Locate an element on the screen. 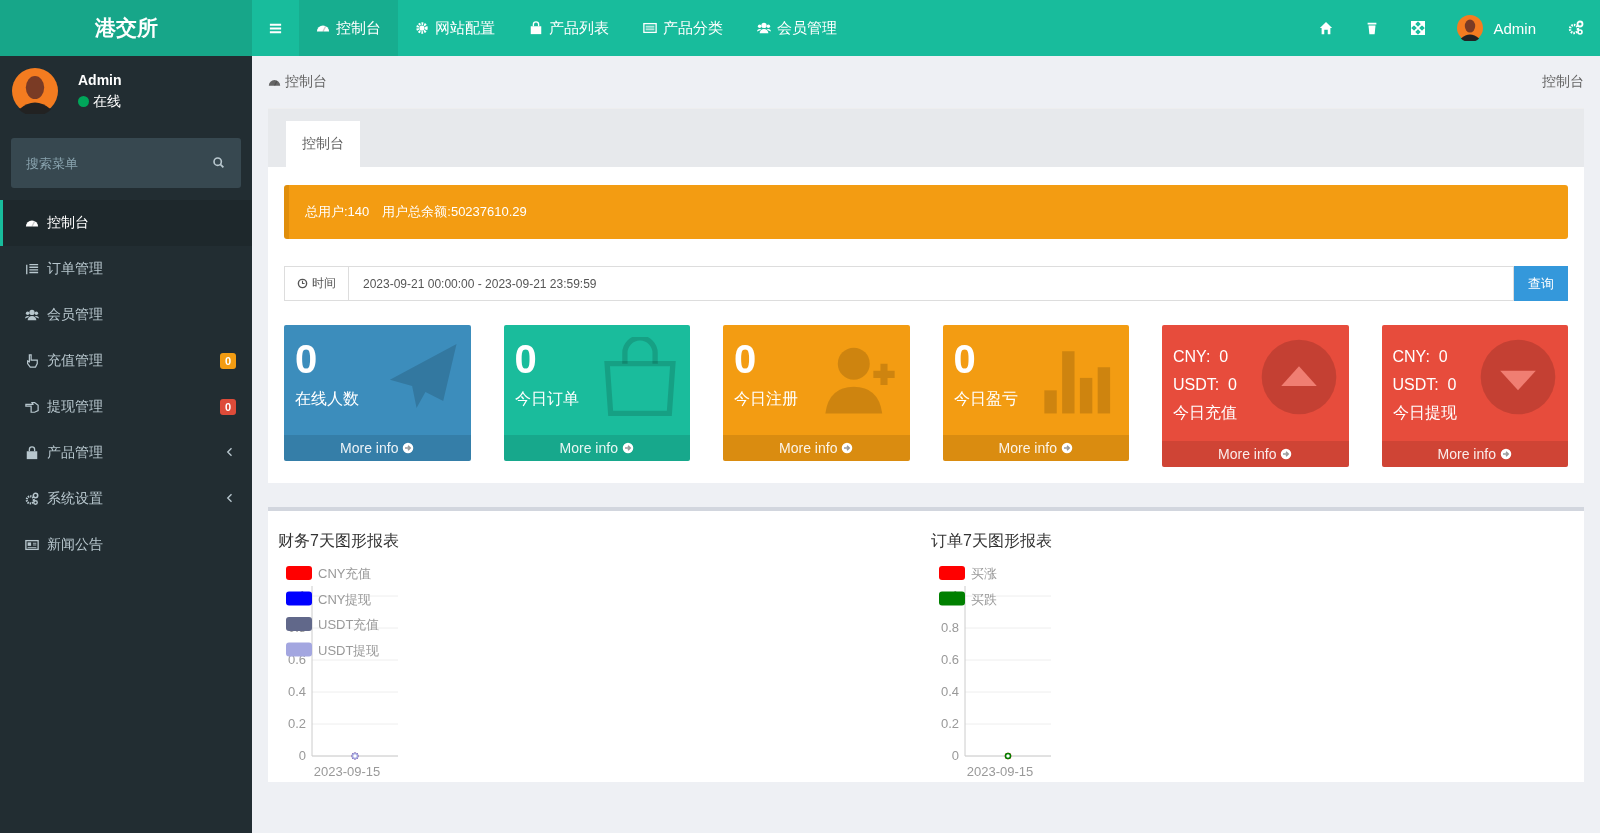 This screenshot has height=833, width=1600. breadcrumb: 控制台 is located at coordinates (306, 82).